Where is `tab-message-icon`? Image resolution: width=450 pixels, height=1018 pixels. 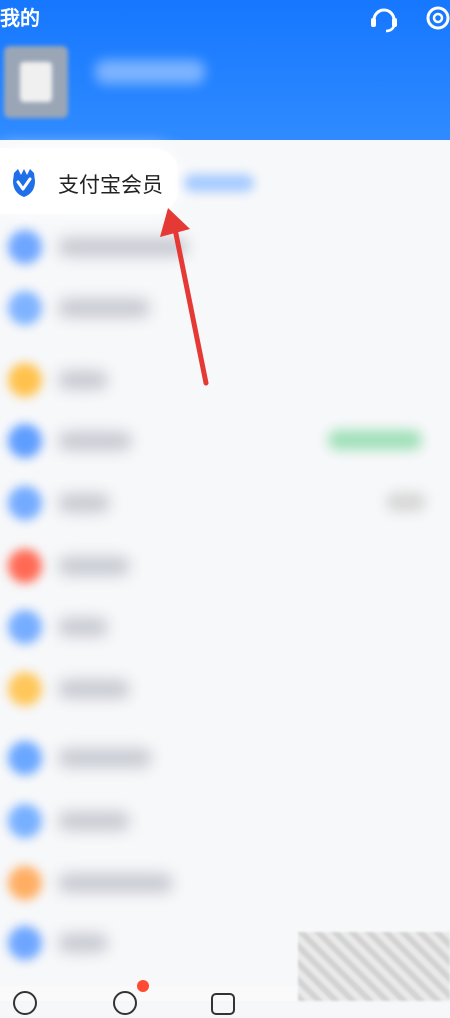
tab-message-icon is located at coordinates (125, 1003).